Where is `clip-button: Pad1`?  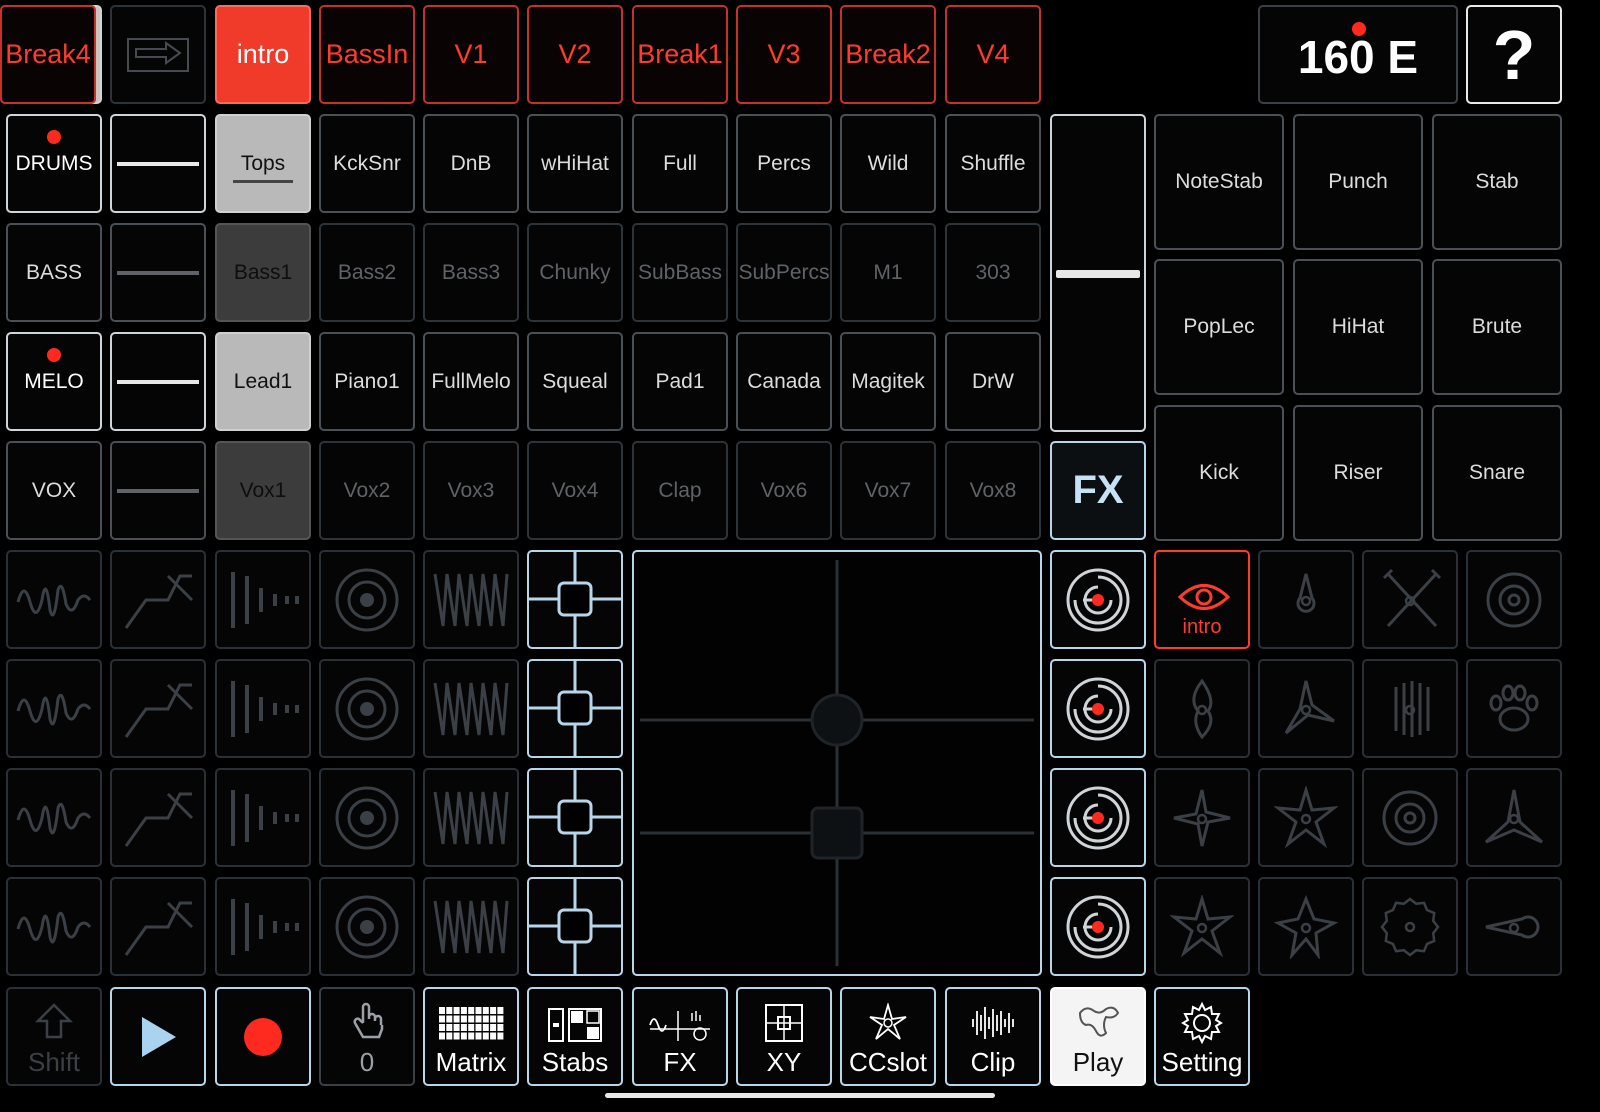
clip-button: Pad1 is located at coordinates (680, 381).